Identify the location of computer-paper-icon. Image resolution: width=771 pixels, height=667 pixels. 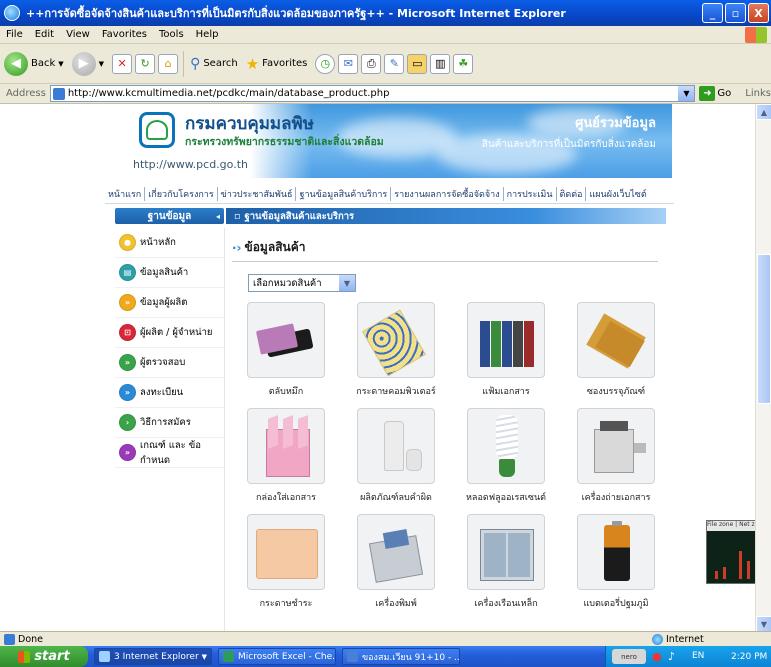
(396, 340).